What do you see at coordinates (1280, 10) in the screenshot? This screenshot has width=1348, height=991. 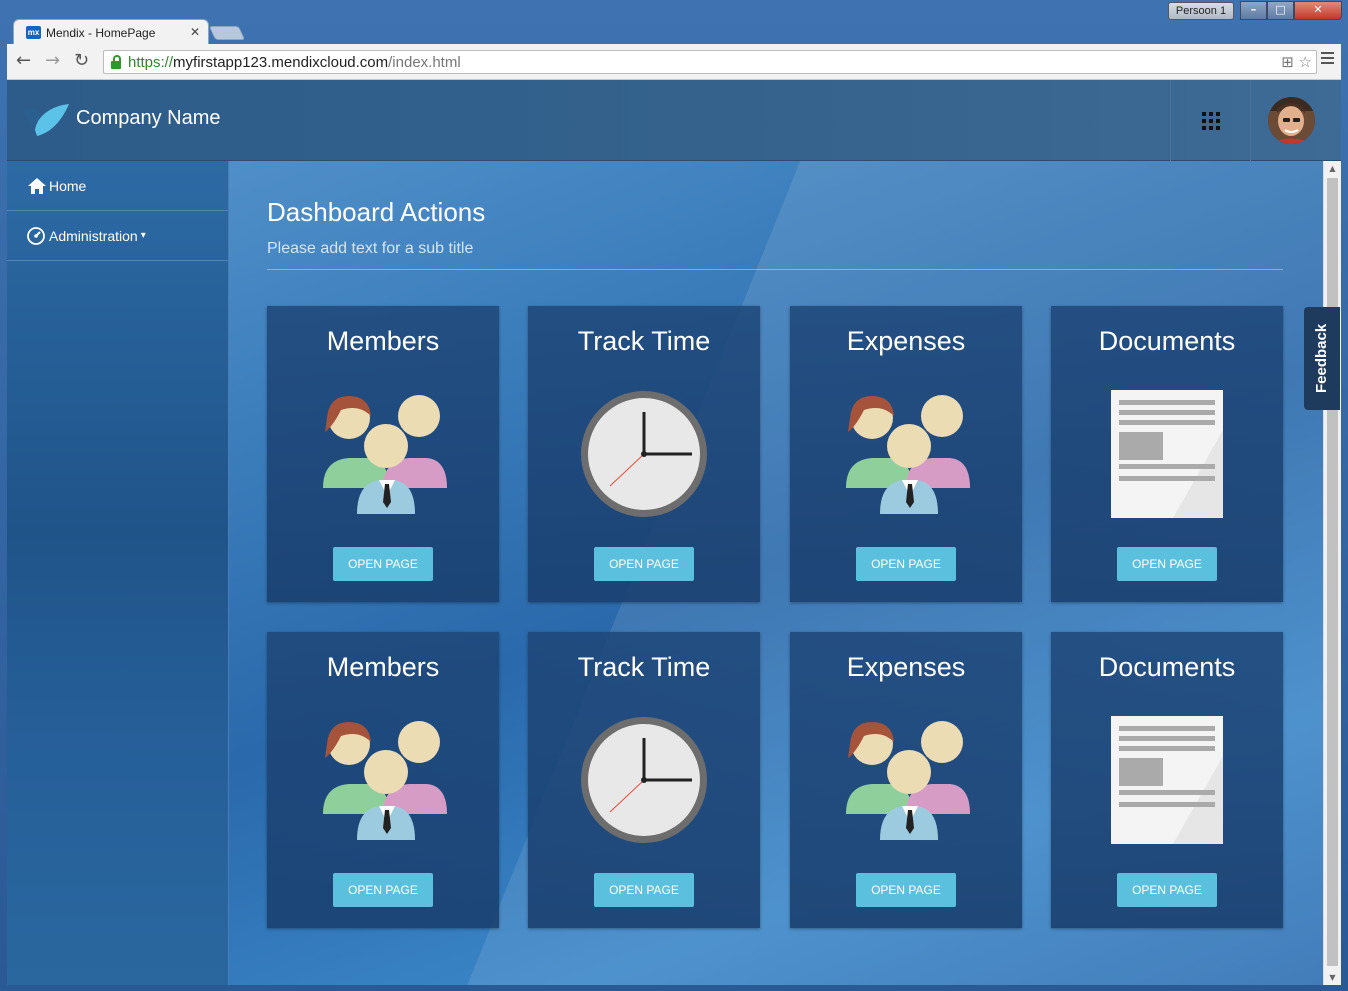 I see `maximize-icon: □` at bounding box center [1280, 10].